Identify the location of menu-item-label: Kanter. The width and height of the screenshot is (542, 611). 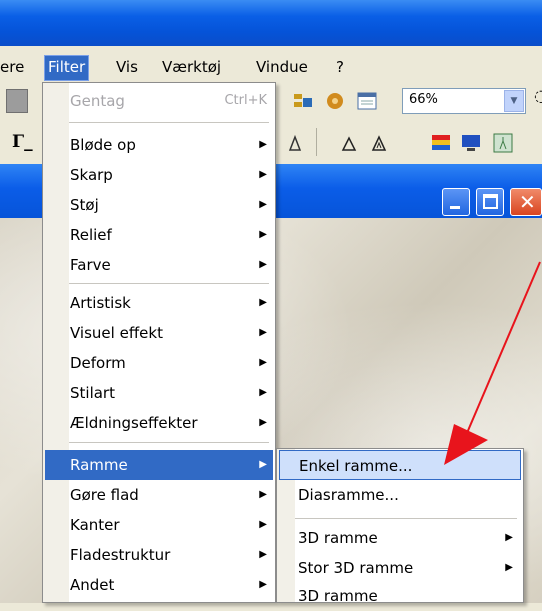
(95, 525).